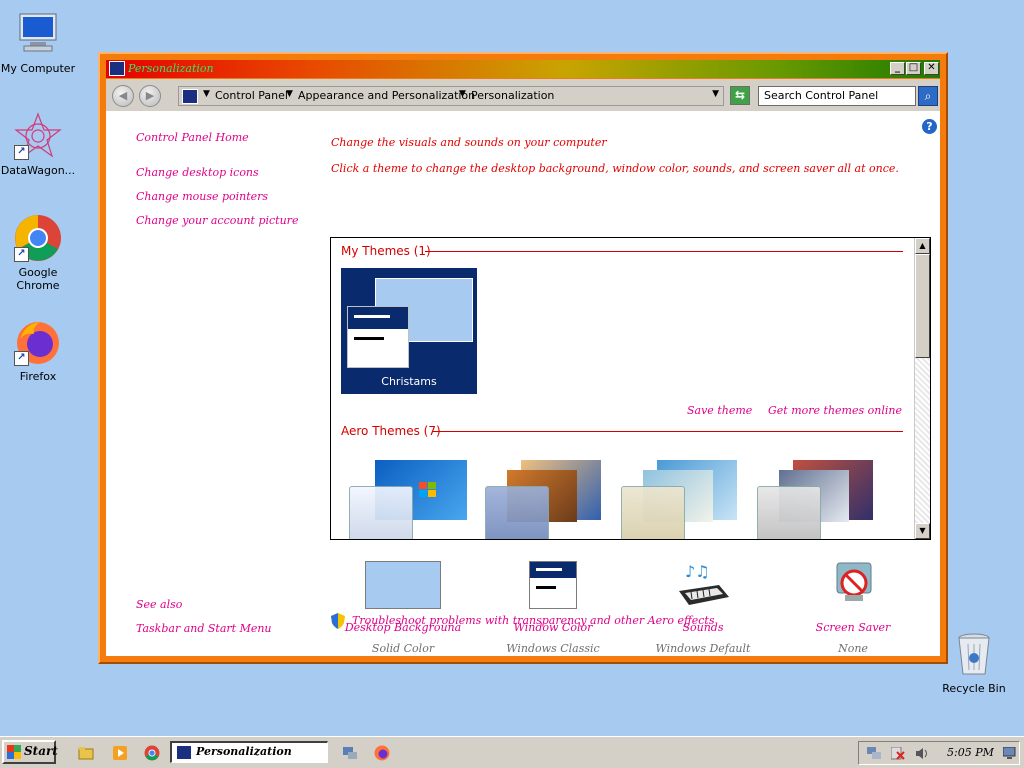 The width and height of the screenshot is (1024, 768). I want to click on address-dropdown-icon: ▼, so click(715, 94).